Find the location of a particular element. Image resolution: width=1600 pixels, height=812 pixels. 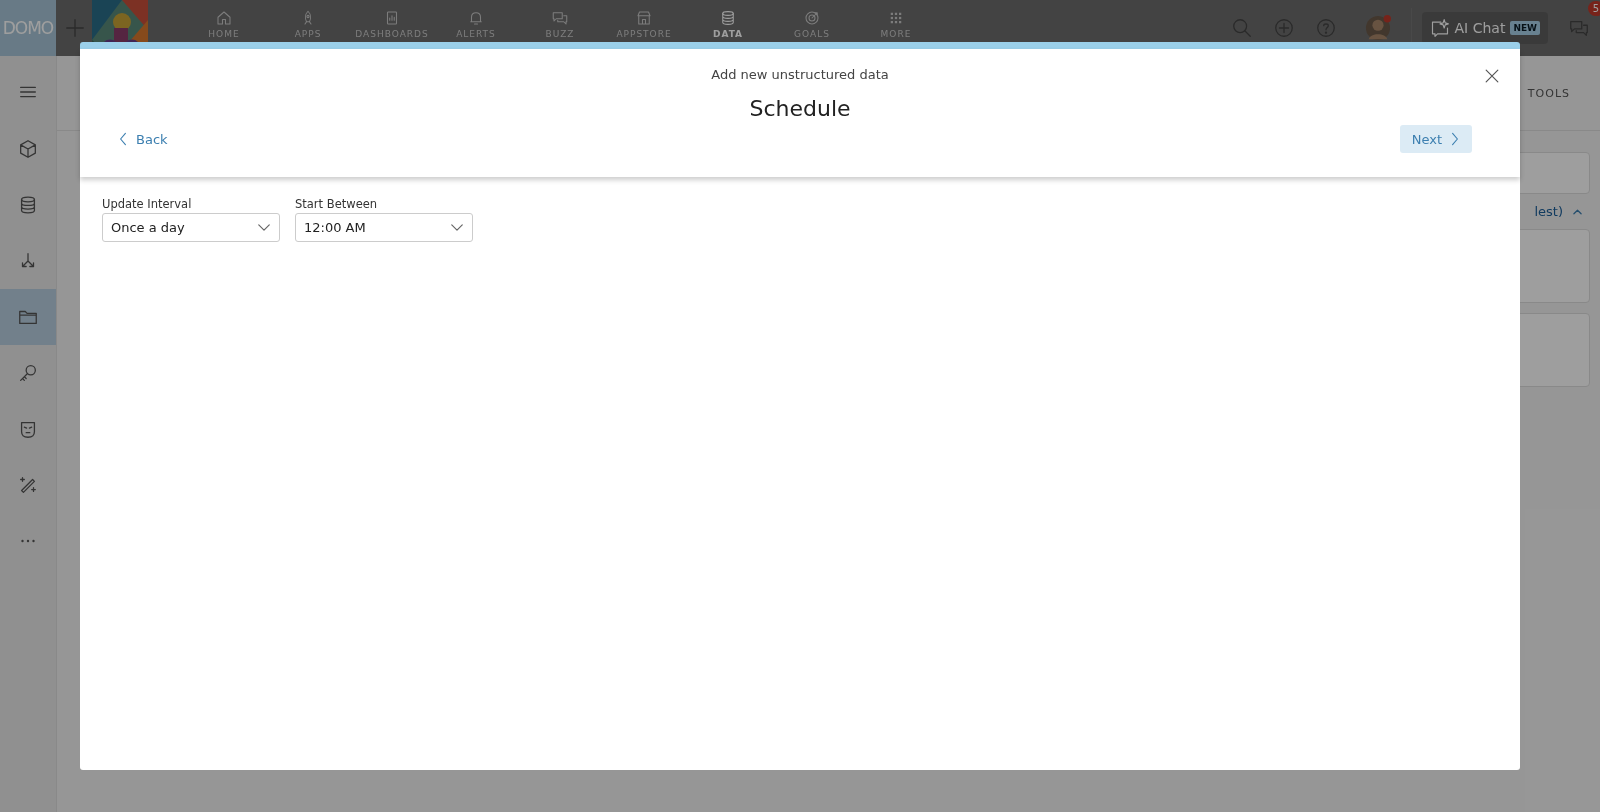

folder-icon is located at coordinates (28, 317).